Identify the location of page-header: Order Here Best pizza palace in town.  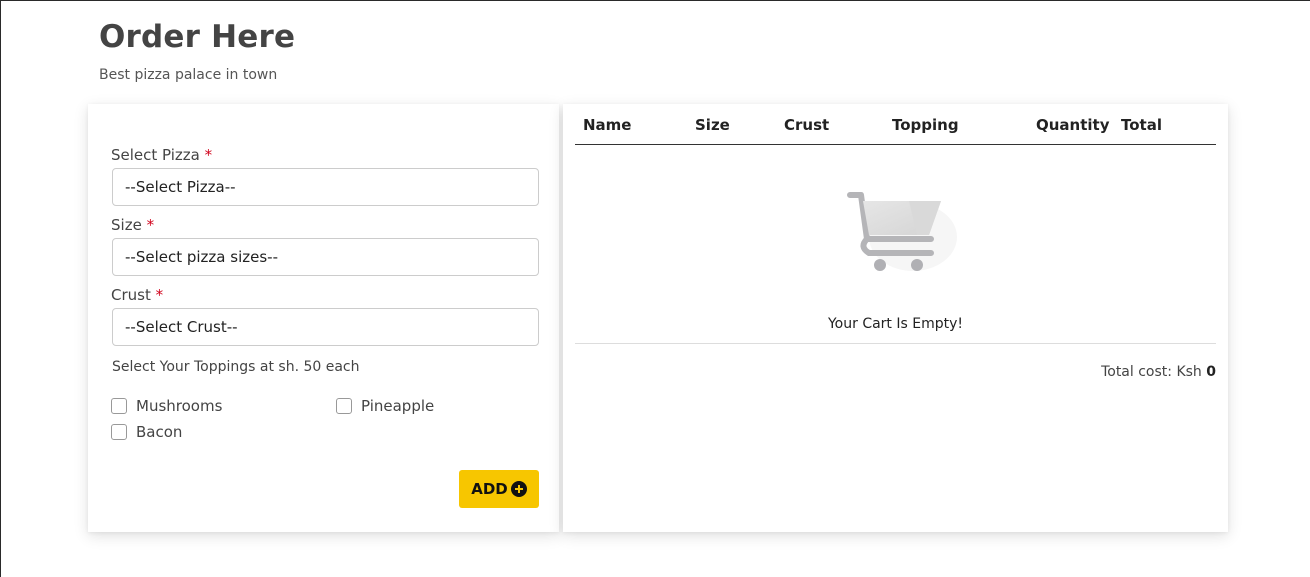
(197, 51).